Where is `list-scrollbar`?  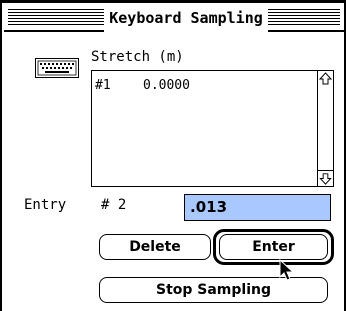 list-scrollbar is located at coordinates (325, 128).